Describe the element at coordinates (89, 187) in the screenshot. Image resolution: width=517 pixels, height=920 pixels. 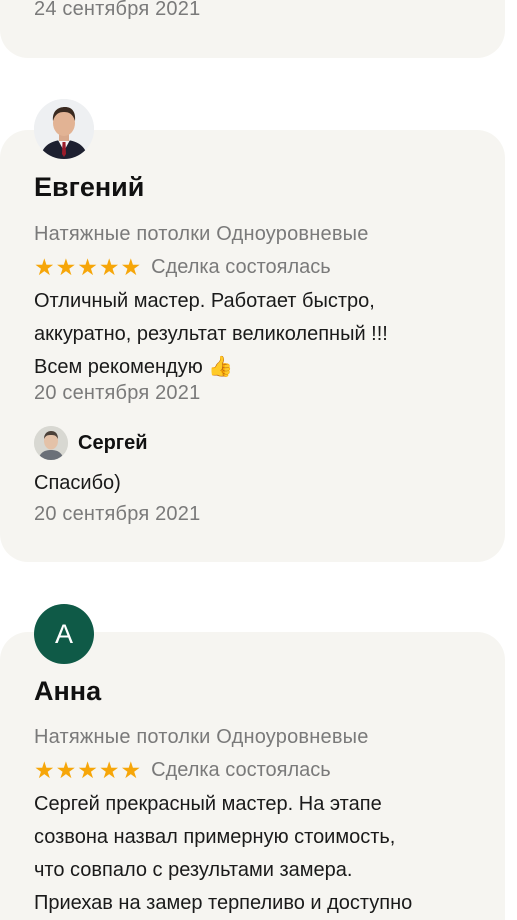
I see `review-author: Евгений` at that location.